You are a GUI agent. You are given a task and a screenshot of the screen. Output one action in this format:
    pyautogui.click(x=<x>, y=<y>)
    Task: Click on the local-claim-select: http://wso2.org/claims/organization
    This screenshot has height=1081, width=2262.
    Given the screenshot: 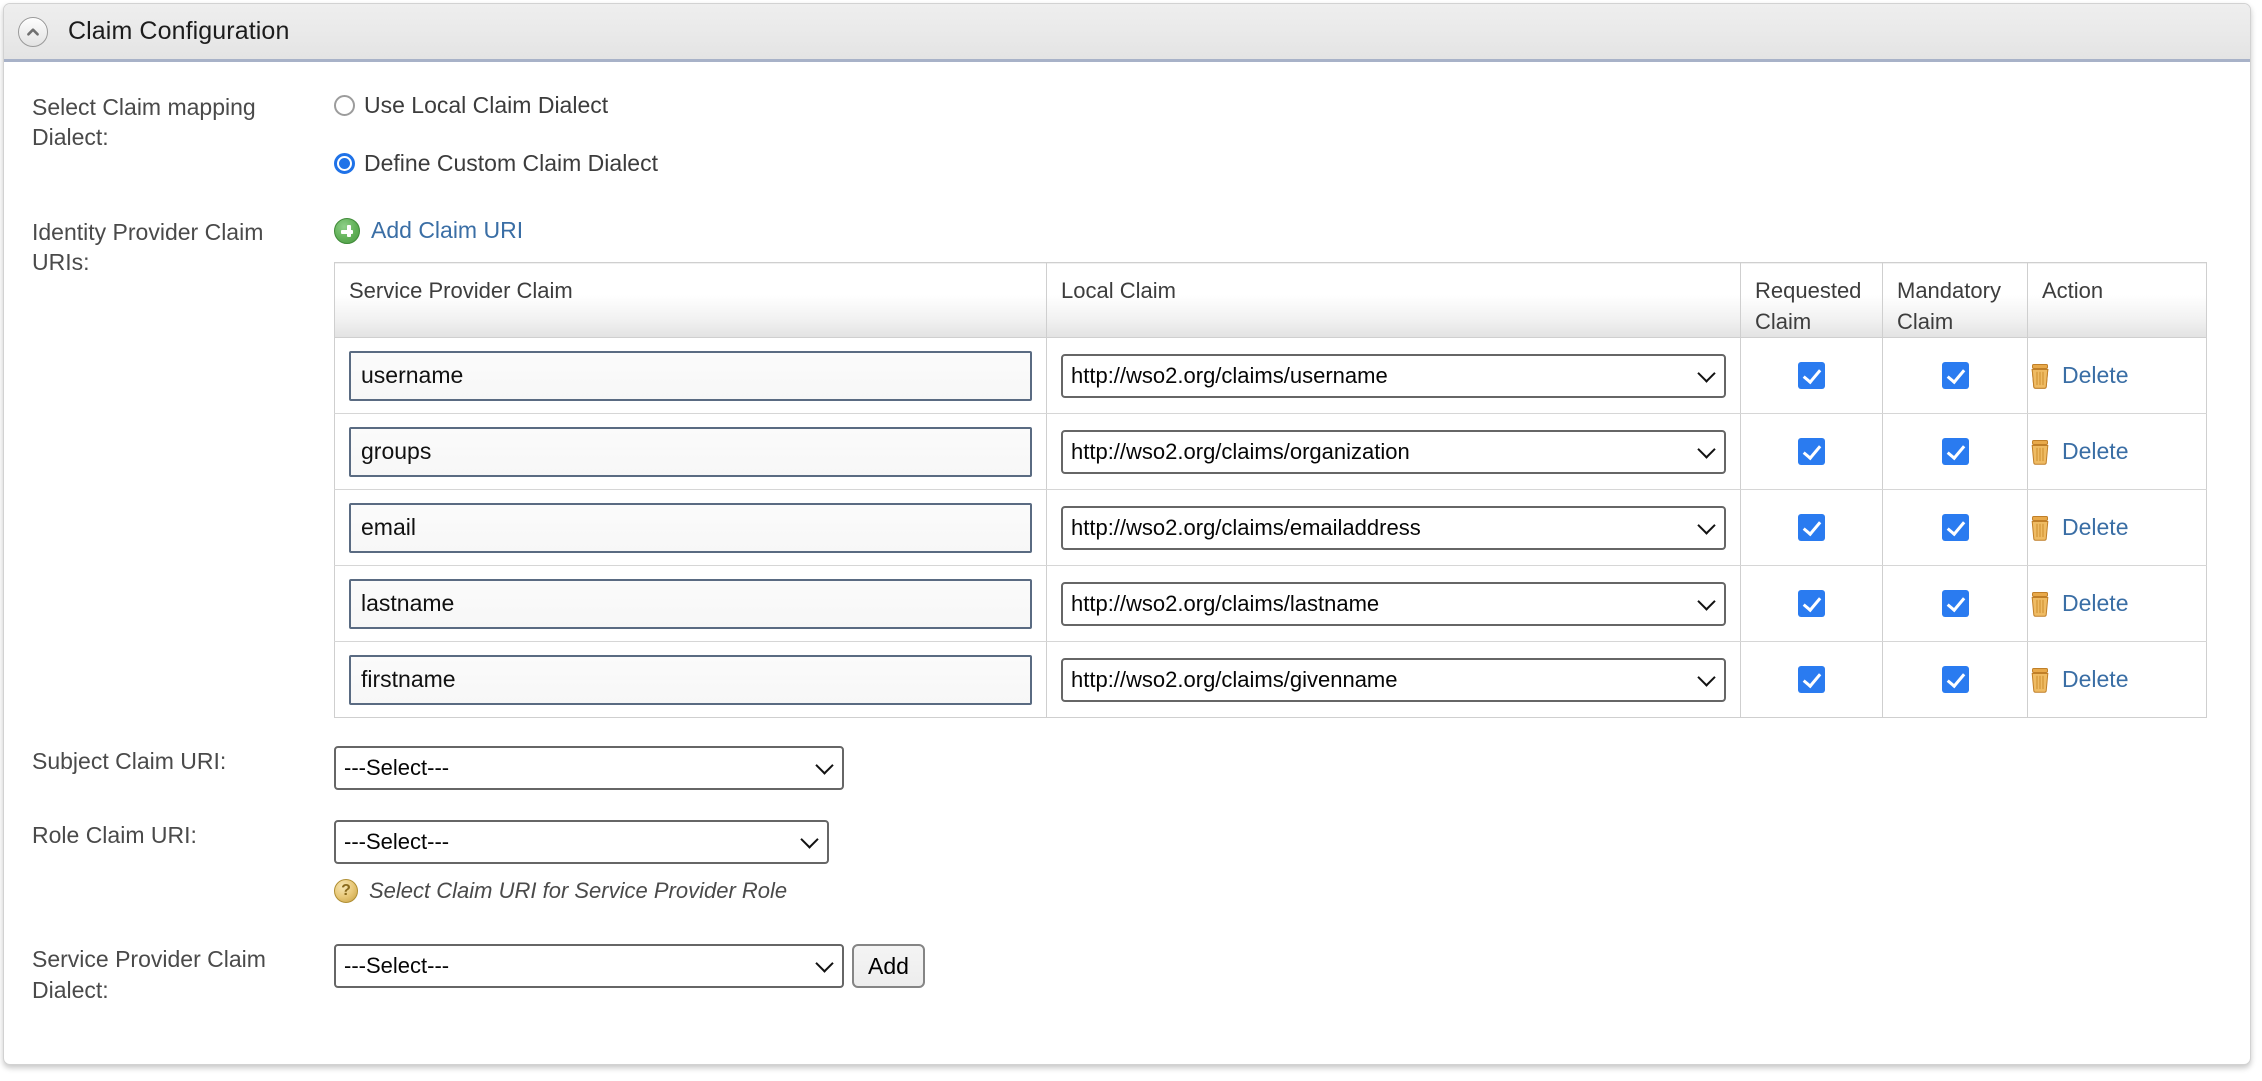 What is the action you would take?
    pyautogui.click(x=1393, y=451)
    